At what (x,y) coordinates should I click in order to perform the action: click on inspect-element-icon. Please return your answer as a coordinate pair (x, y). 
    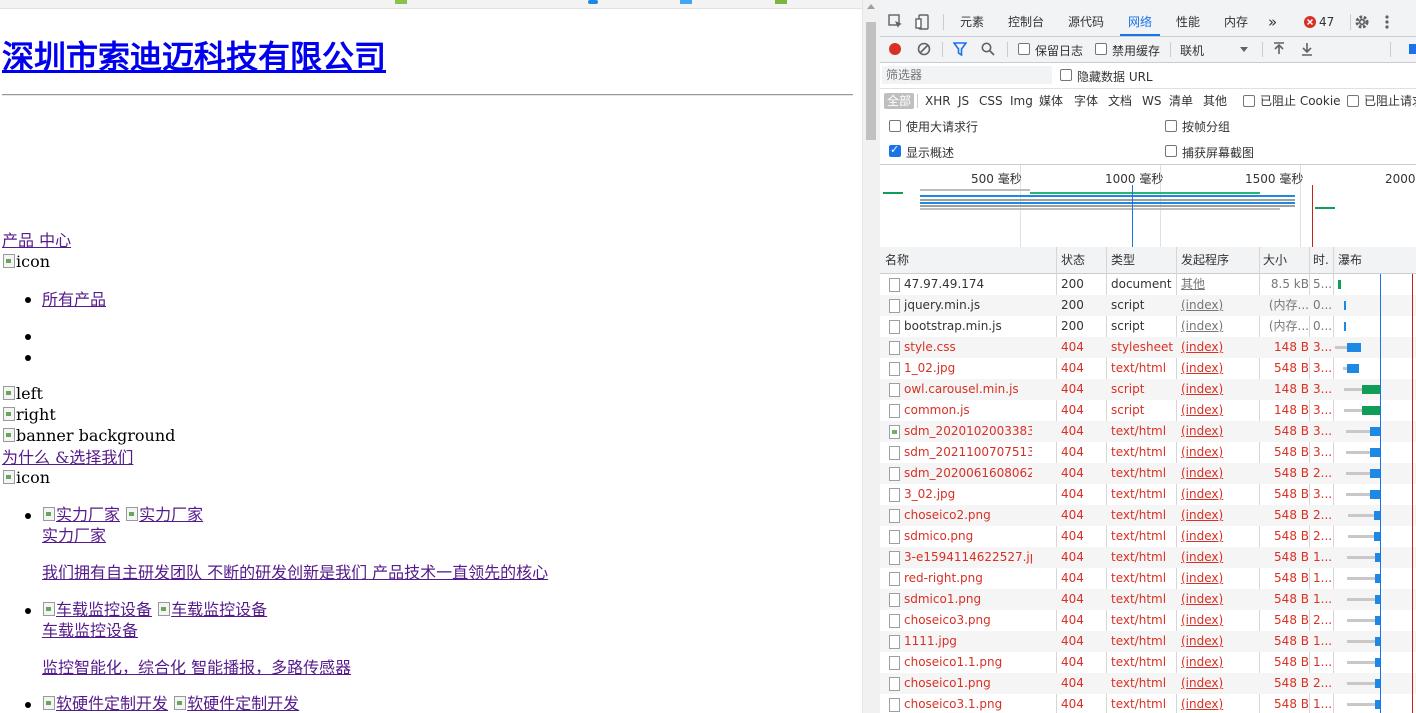
    Looking at the image, I should click on (896, 22).